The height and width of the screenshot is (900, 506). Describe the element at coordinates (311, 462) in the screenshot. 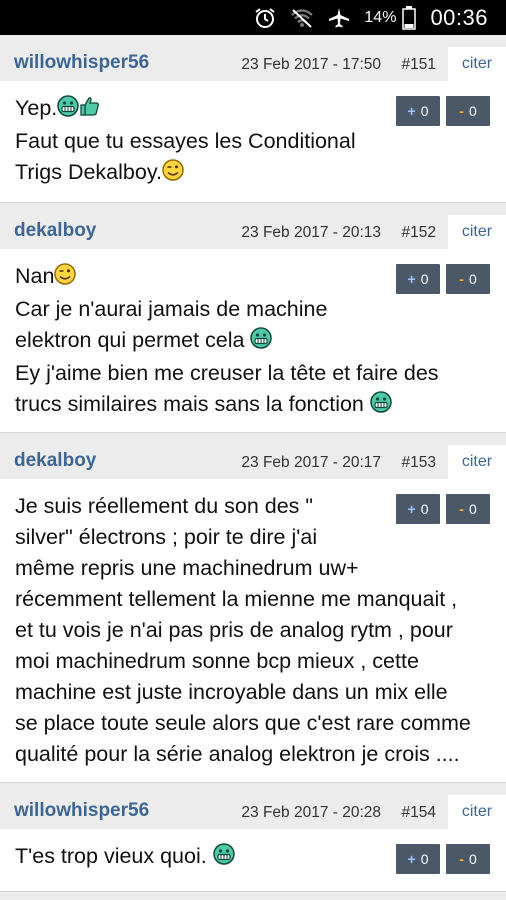

I see `post-date: 23 Feb 2017 - 20:17` at that location.